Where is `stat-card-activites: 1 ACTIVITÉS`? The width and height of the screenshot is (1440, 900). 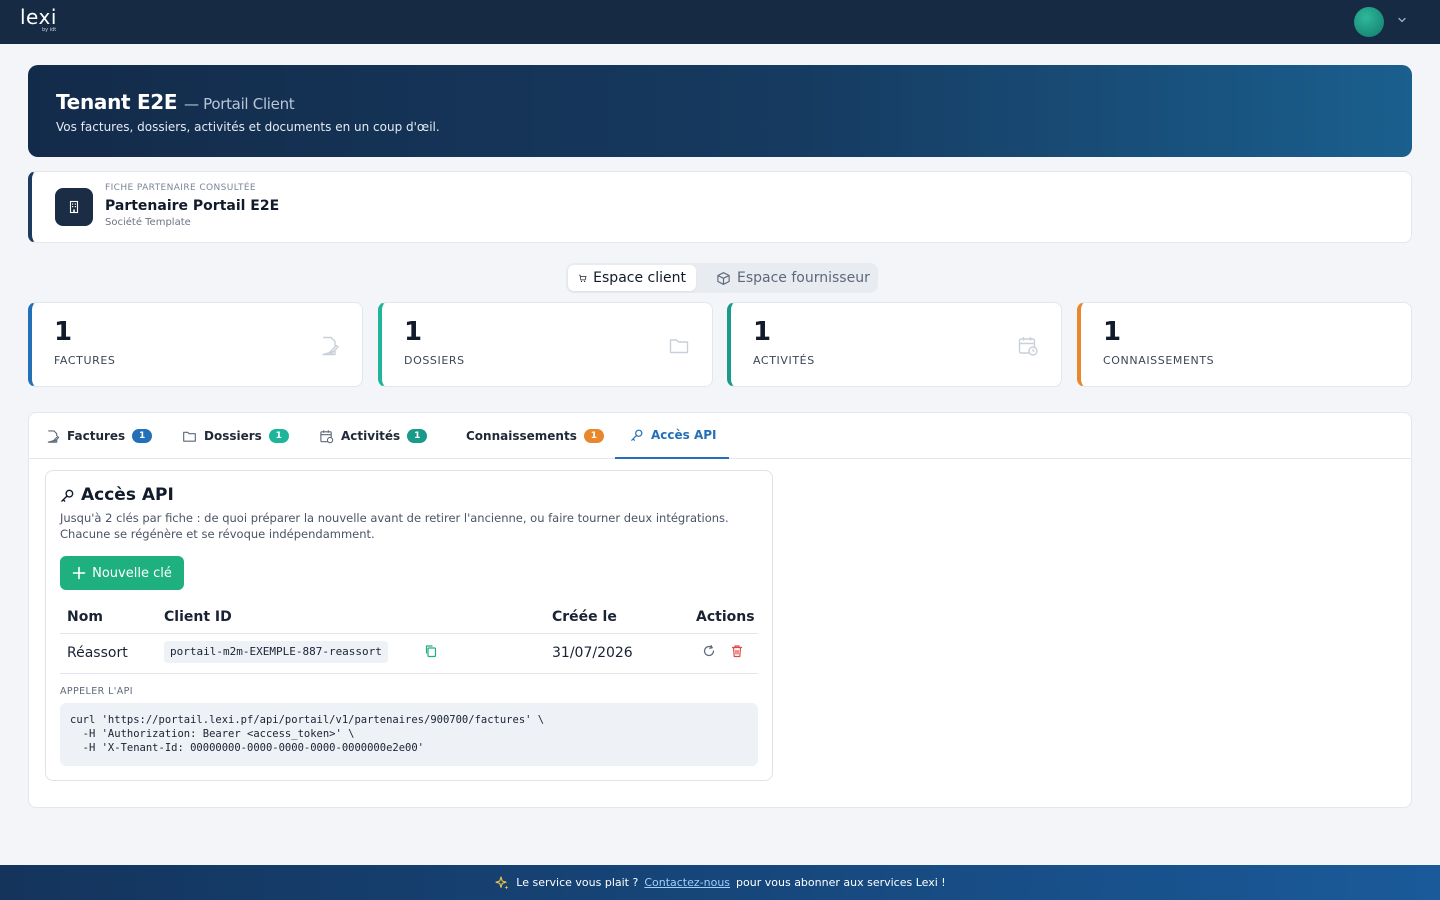 stat-card-activites: 1 ACTIVITÉS is located at coordinates (894, 344).